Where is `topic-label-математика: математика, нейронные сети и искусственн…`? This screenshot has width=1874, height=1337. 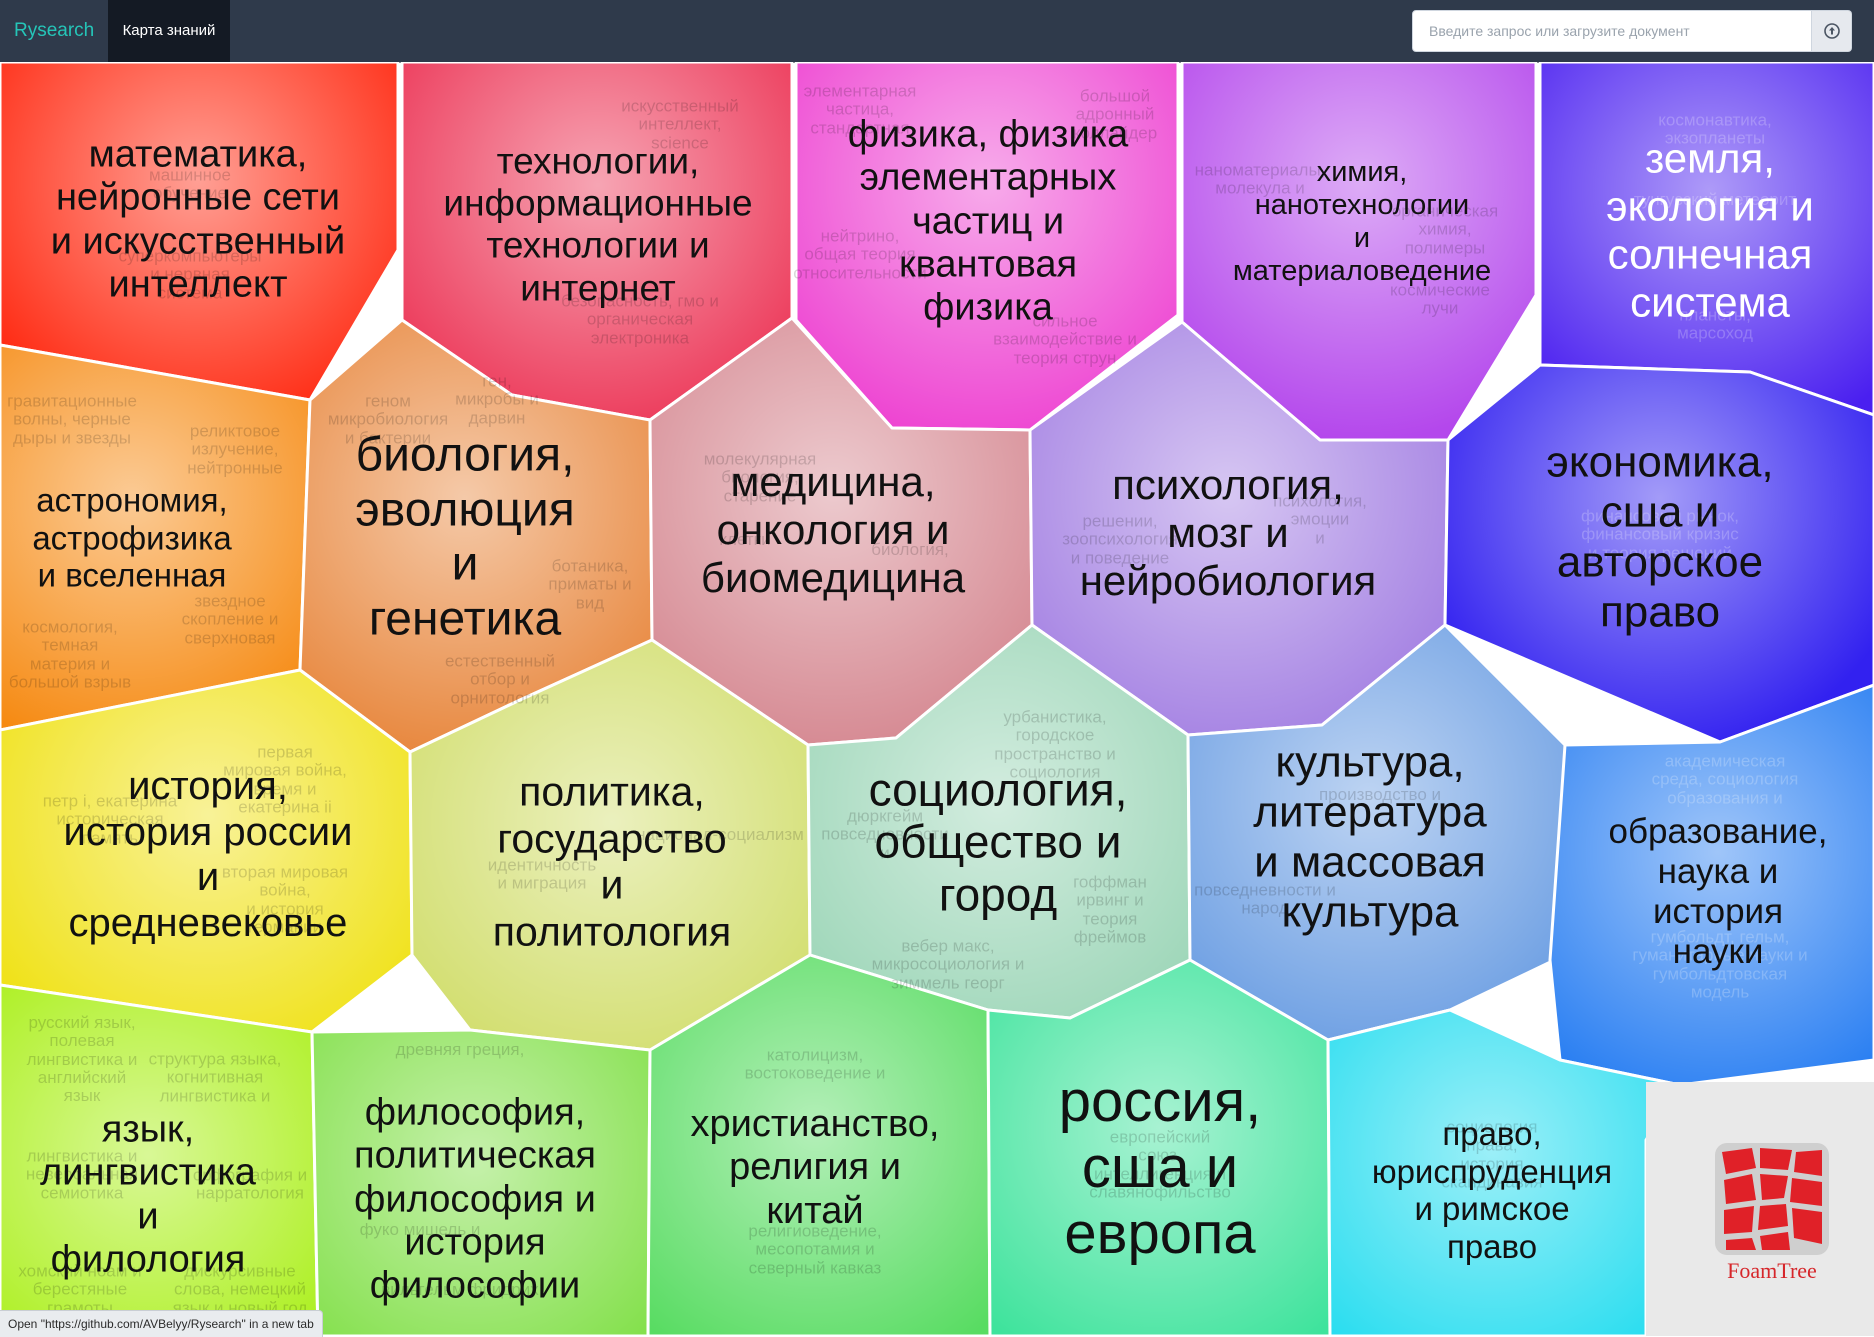 topic-label-математика: математика, нейронные сети и искусственн… is located at coordinates (198, 219).